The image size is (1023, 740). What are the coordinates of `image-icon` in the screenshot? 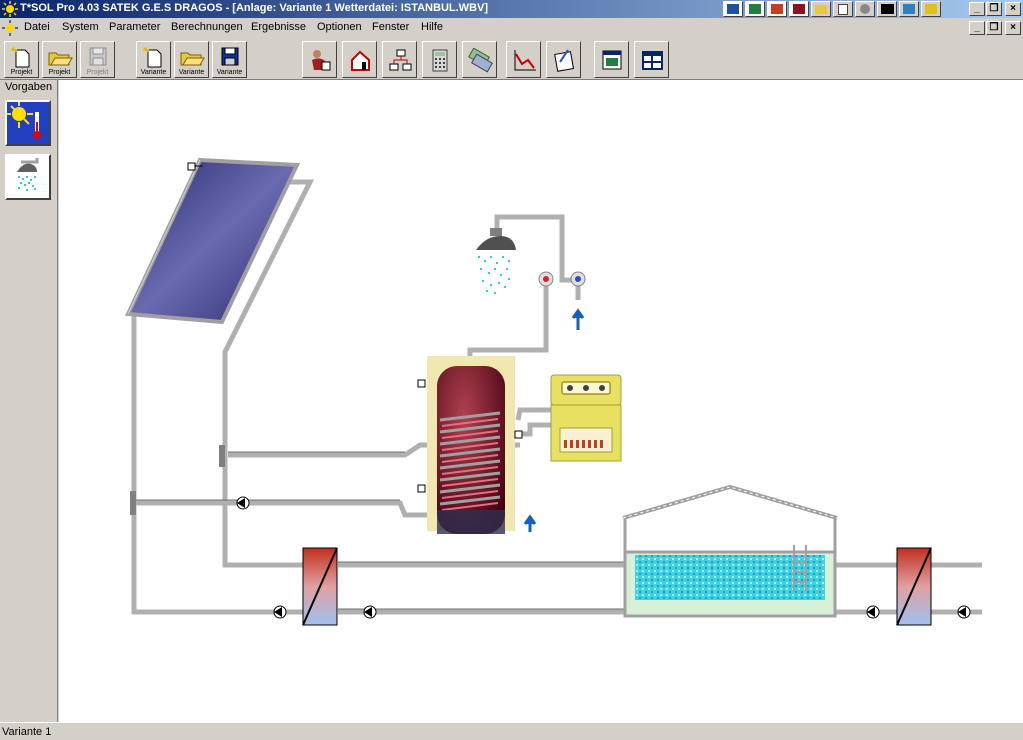 It's located at (909, 9).